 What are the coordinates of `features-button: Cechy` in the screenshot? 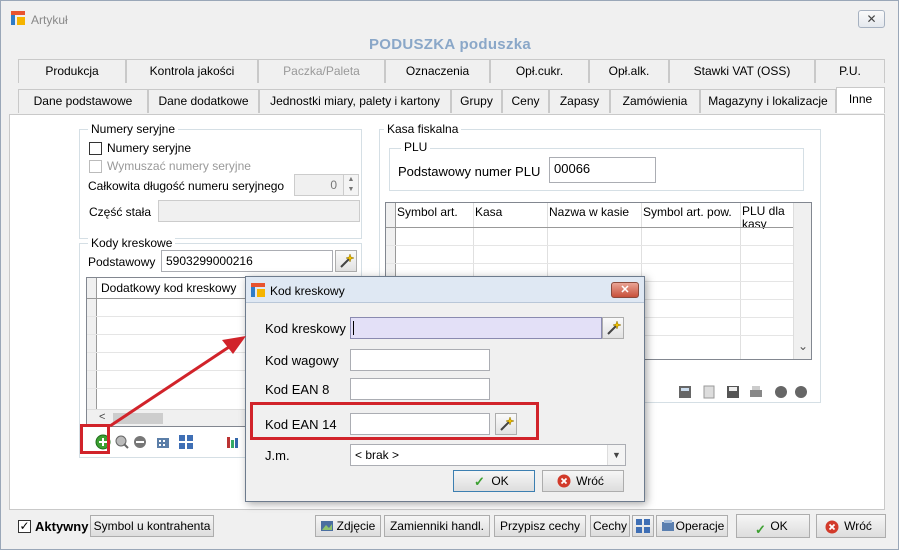 It's located at (610, 526).